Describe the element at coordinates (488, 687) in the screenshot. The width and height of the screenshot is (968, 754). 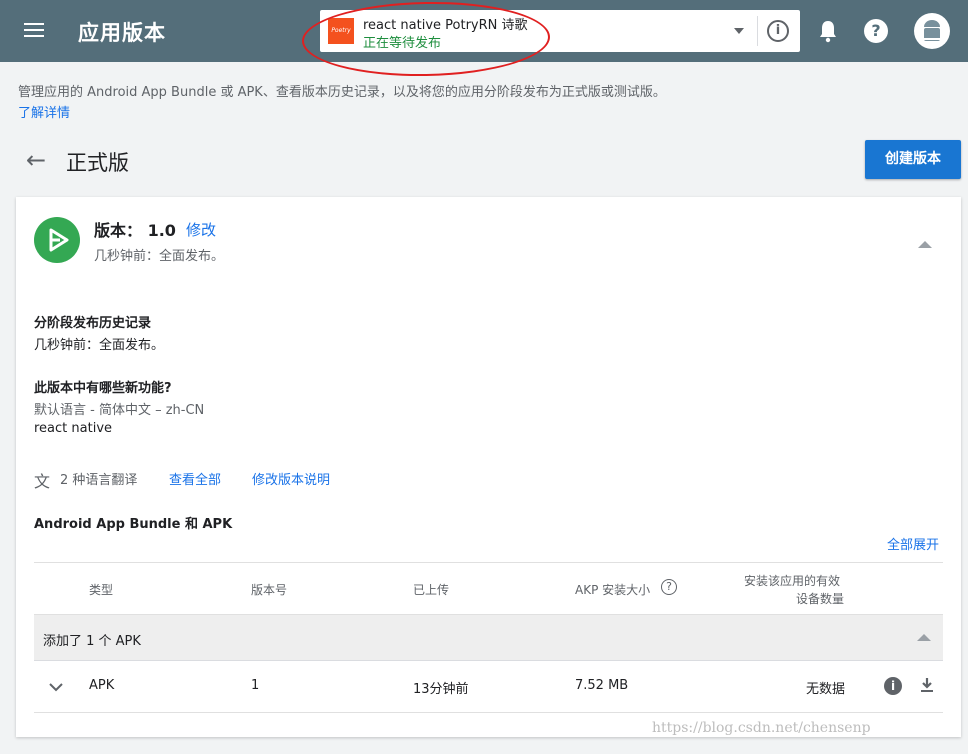
I see `table-row: APK 1 13分钟前 7.52 MB 无数据 i` at that location.